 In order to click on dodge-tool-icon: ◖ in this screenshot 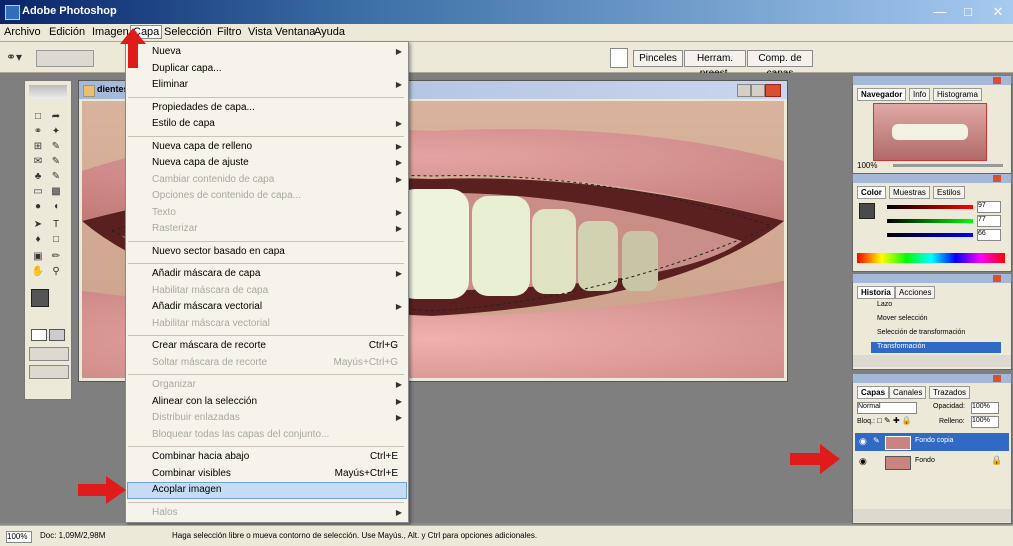, I will do `click(56, 207)`.